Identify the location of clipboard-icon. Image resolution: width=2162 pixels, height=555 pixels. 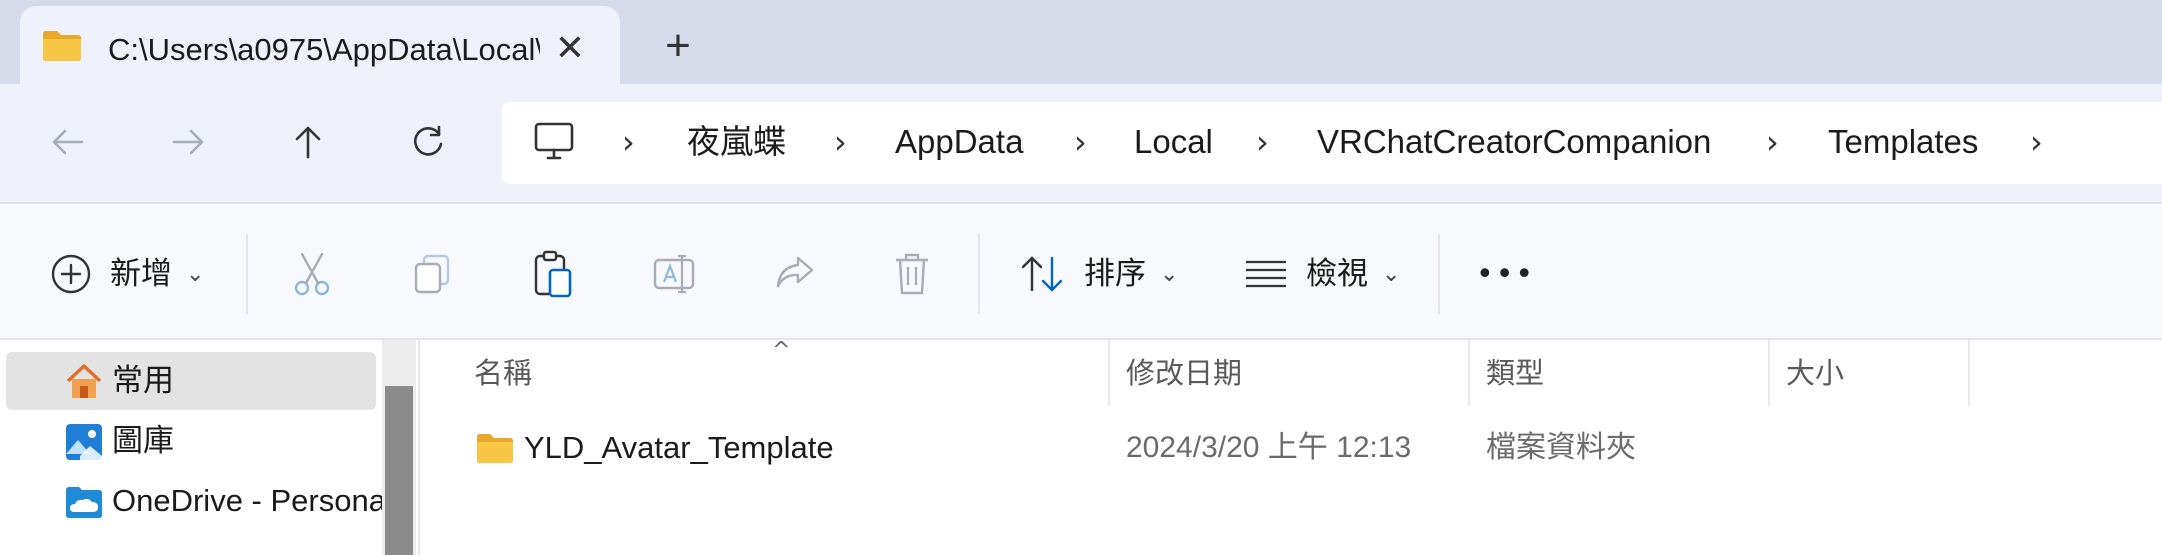
(553, 274).